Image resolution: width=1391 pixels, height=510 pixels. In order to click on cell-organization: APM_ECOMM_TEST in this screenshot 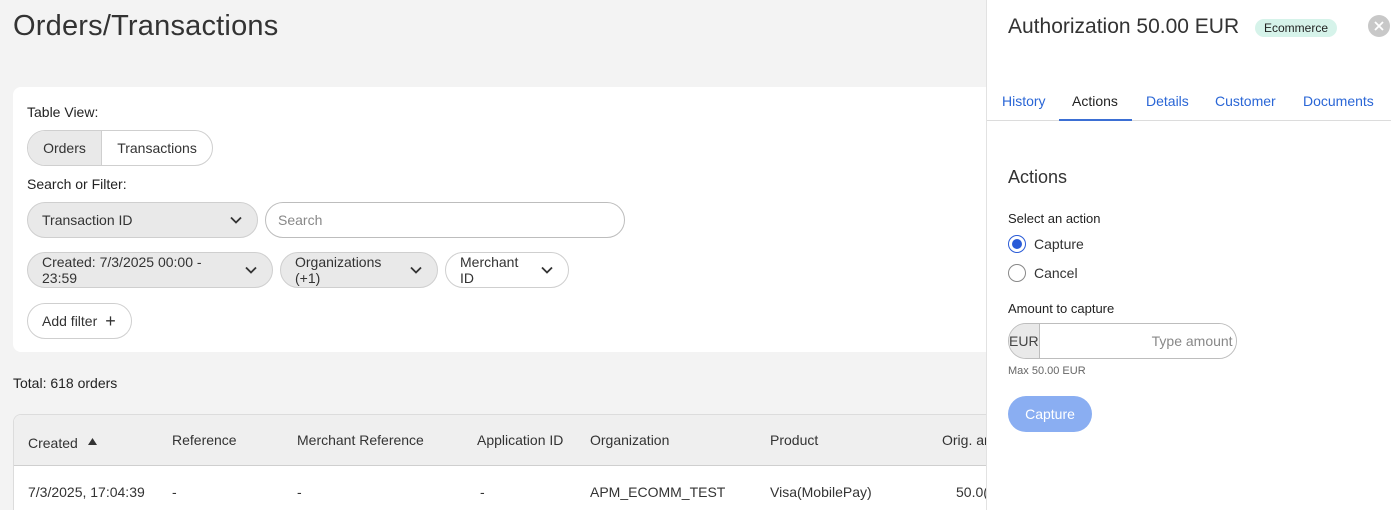, I will do `click(658, 492)`.